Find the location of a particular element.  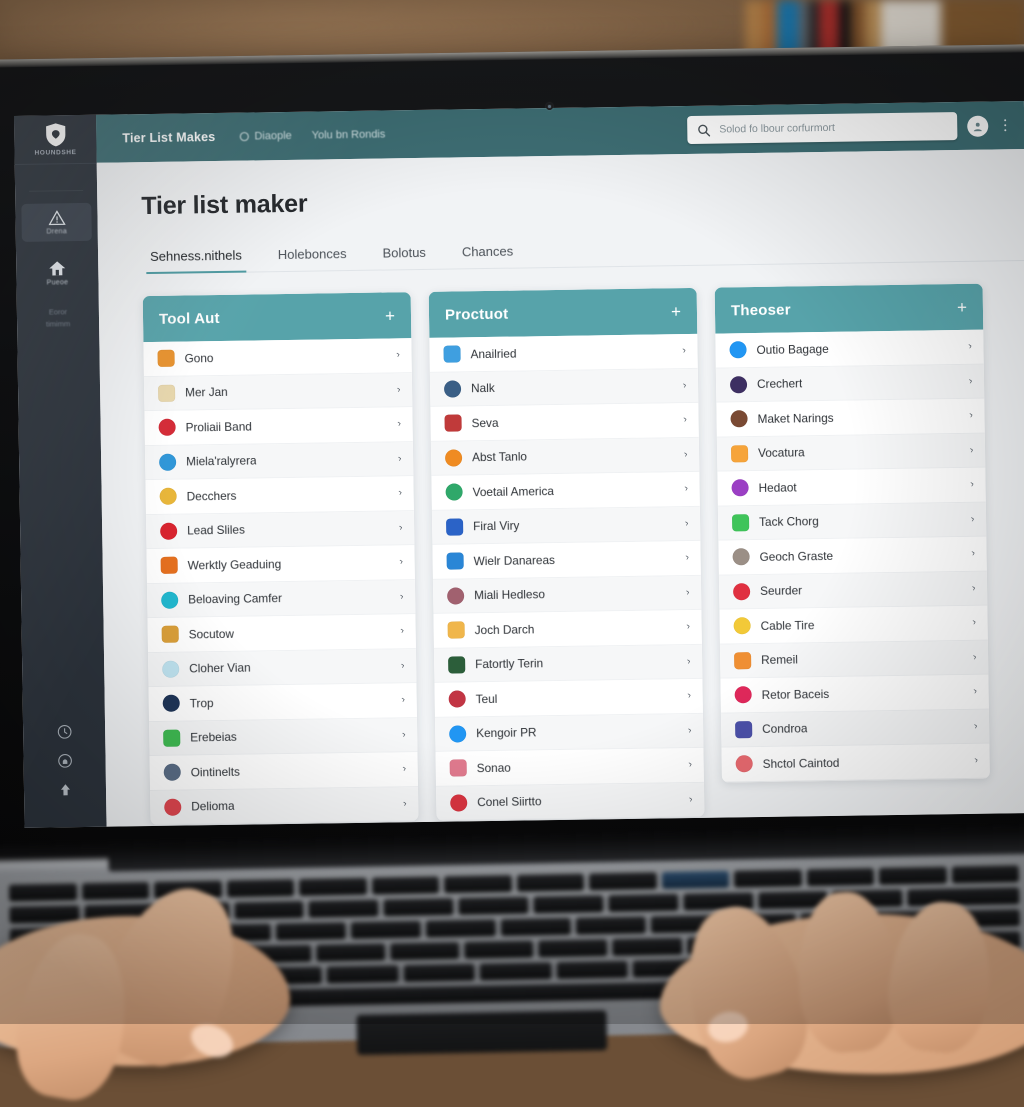

list-item: Seva › is located at coordinates (564, 422).